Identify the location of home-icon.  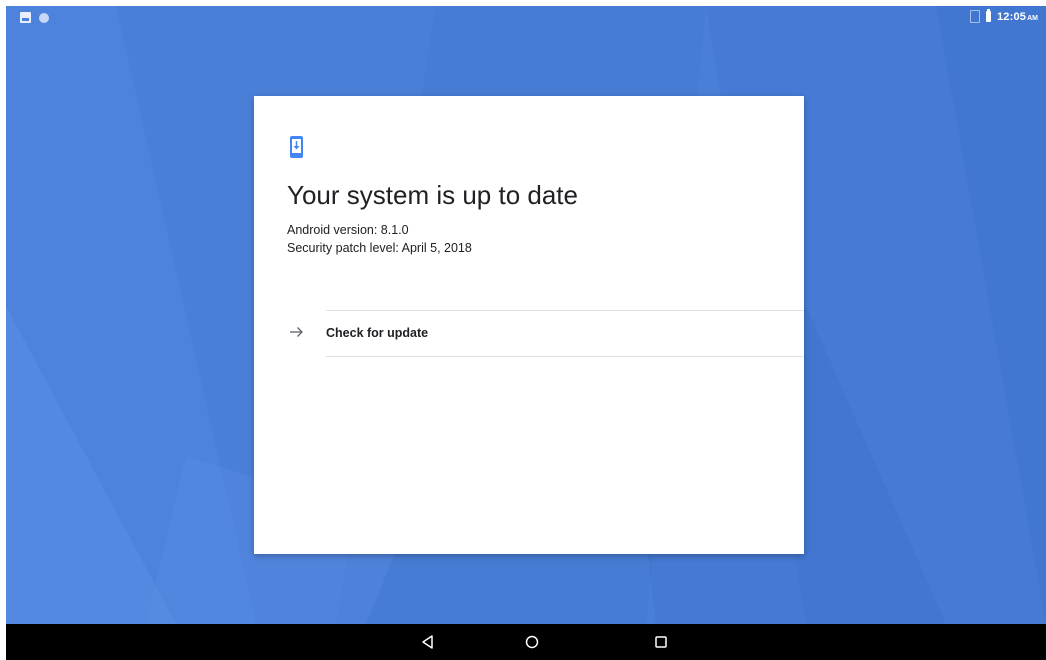
(532, 642).